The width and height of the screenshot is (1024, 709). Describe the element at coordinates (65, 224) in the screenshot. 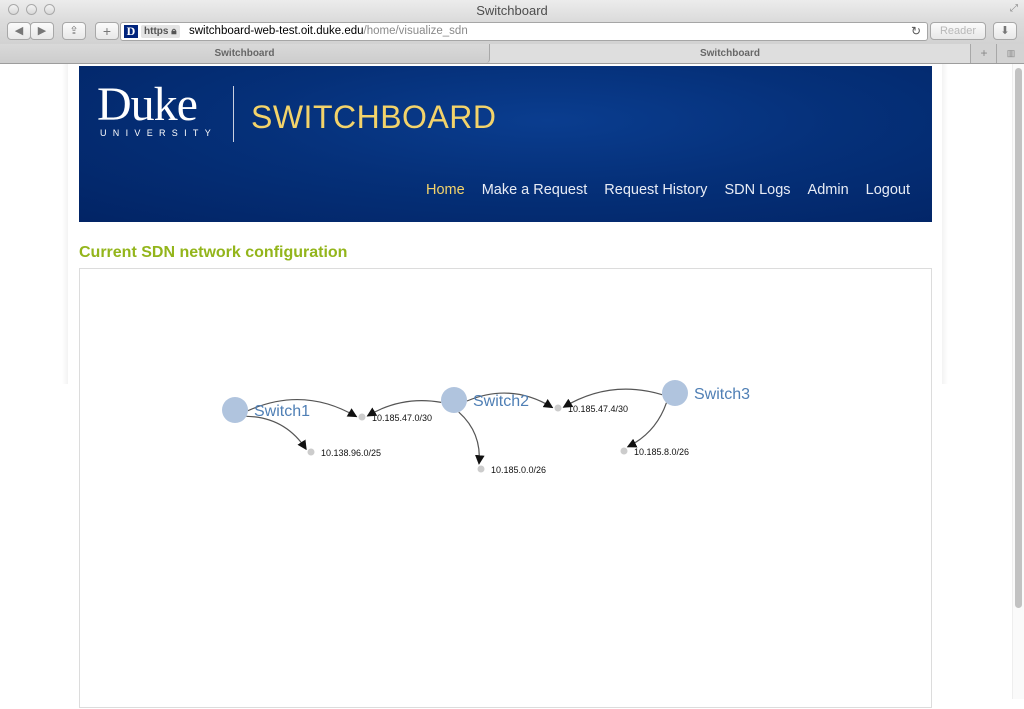

I see `page-shadow-left` at that location.